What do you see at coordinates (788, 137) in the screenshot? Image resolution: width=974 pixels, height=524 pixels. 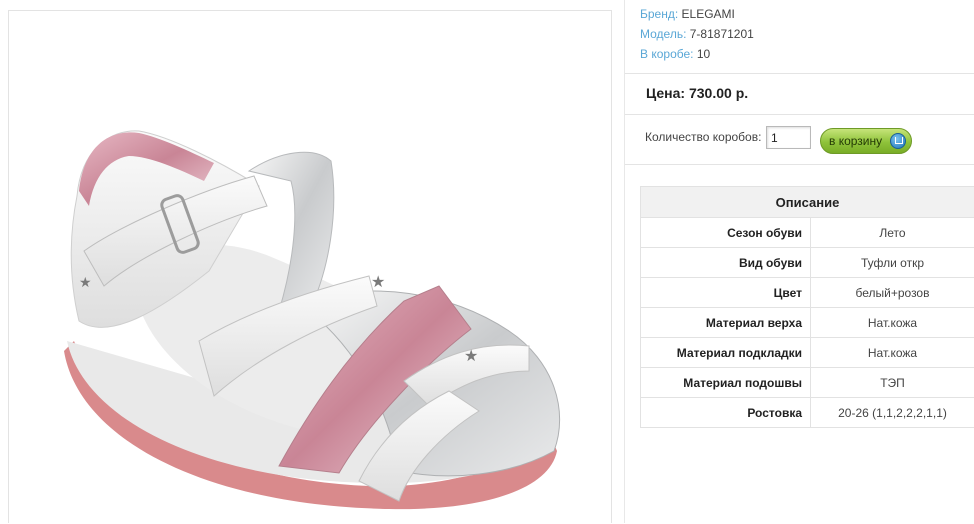 I see `quantity-input` at bounding box center [788, 137].